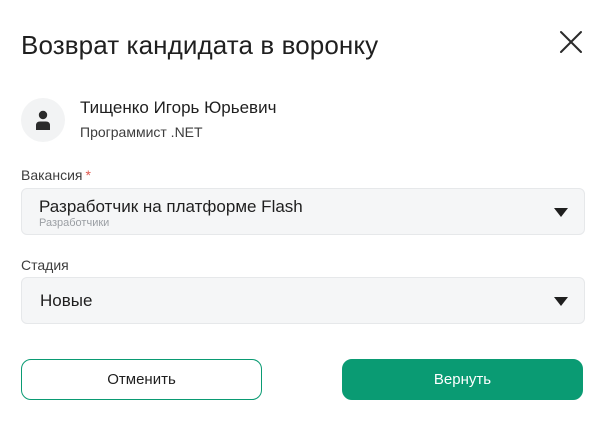  I want to click on stage-selected-value: Новые, so click(66, 300).